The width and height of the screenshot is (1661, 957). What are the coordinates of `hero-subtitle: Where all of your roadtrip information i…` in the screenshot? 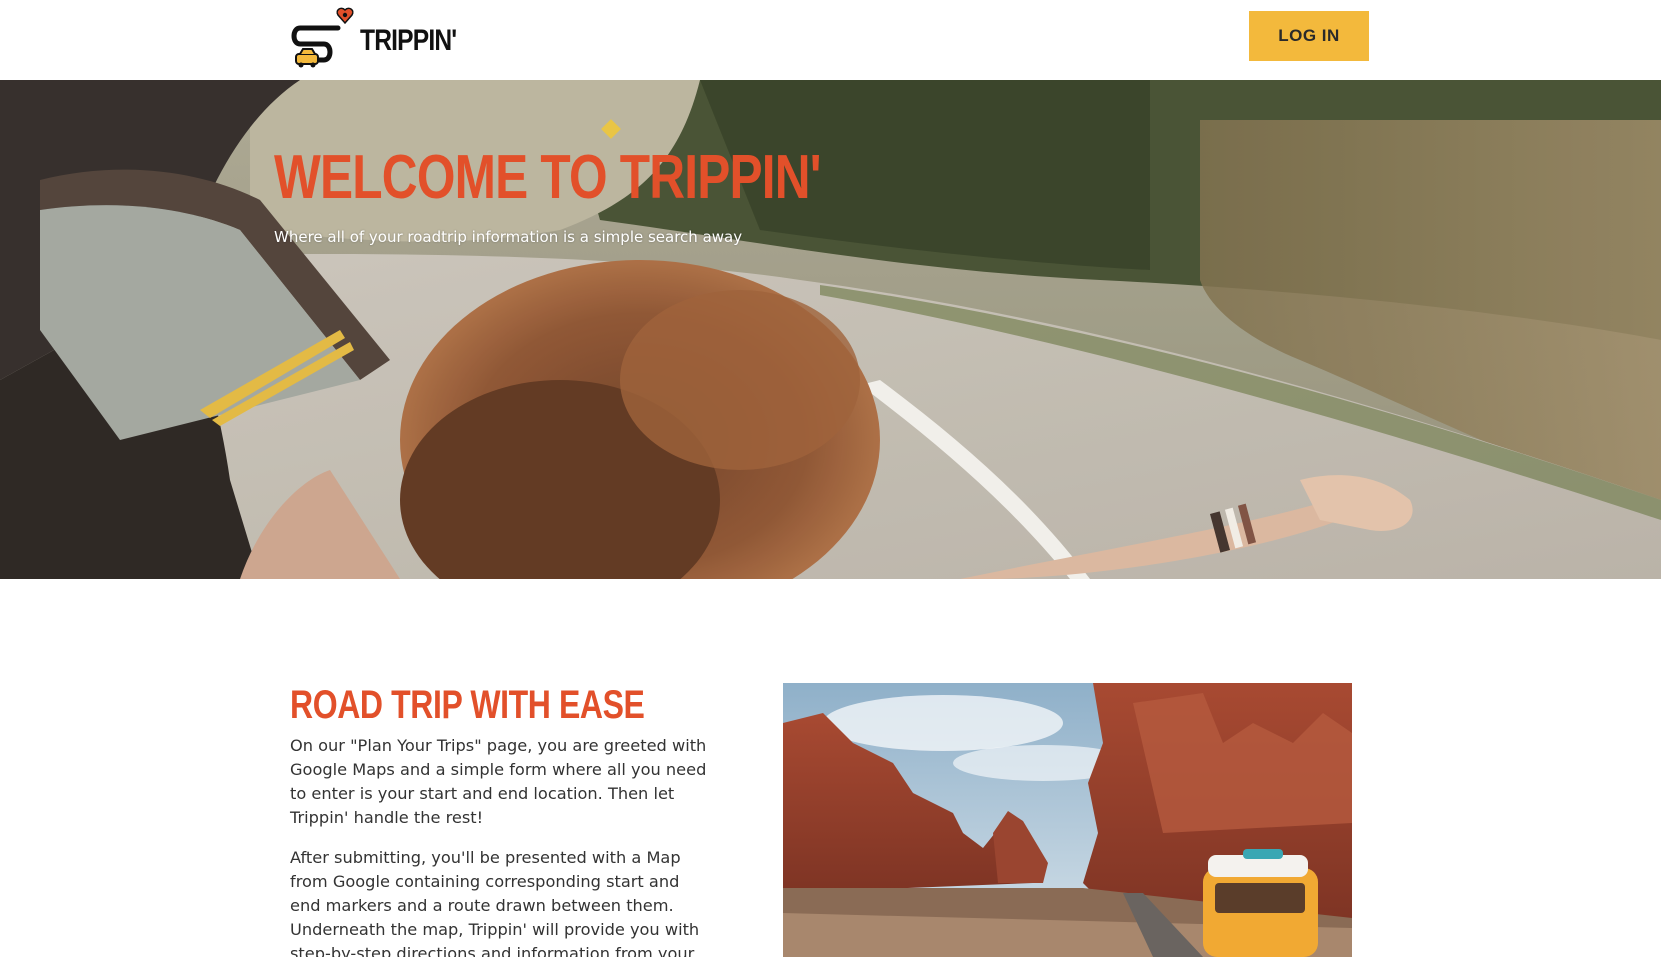 It's located at (508, 237).